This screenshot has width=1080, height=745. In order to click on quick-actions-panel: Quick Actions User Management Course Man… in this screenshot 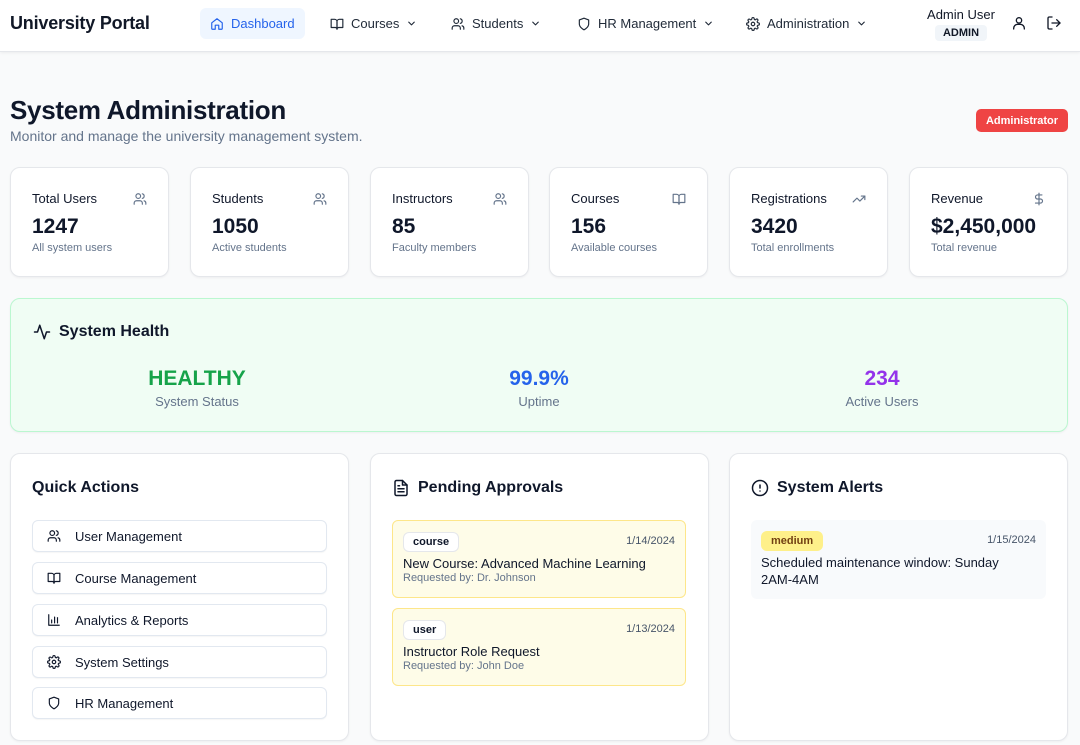, I will do `click(179, 597)`.